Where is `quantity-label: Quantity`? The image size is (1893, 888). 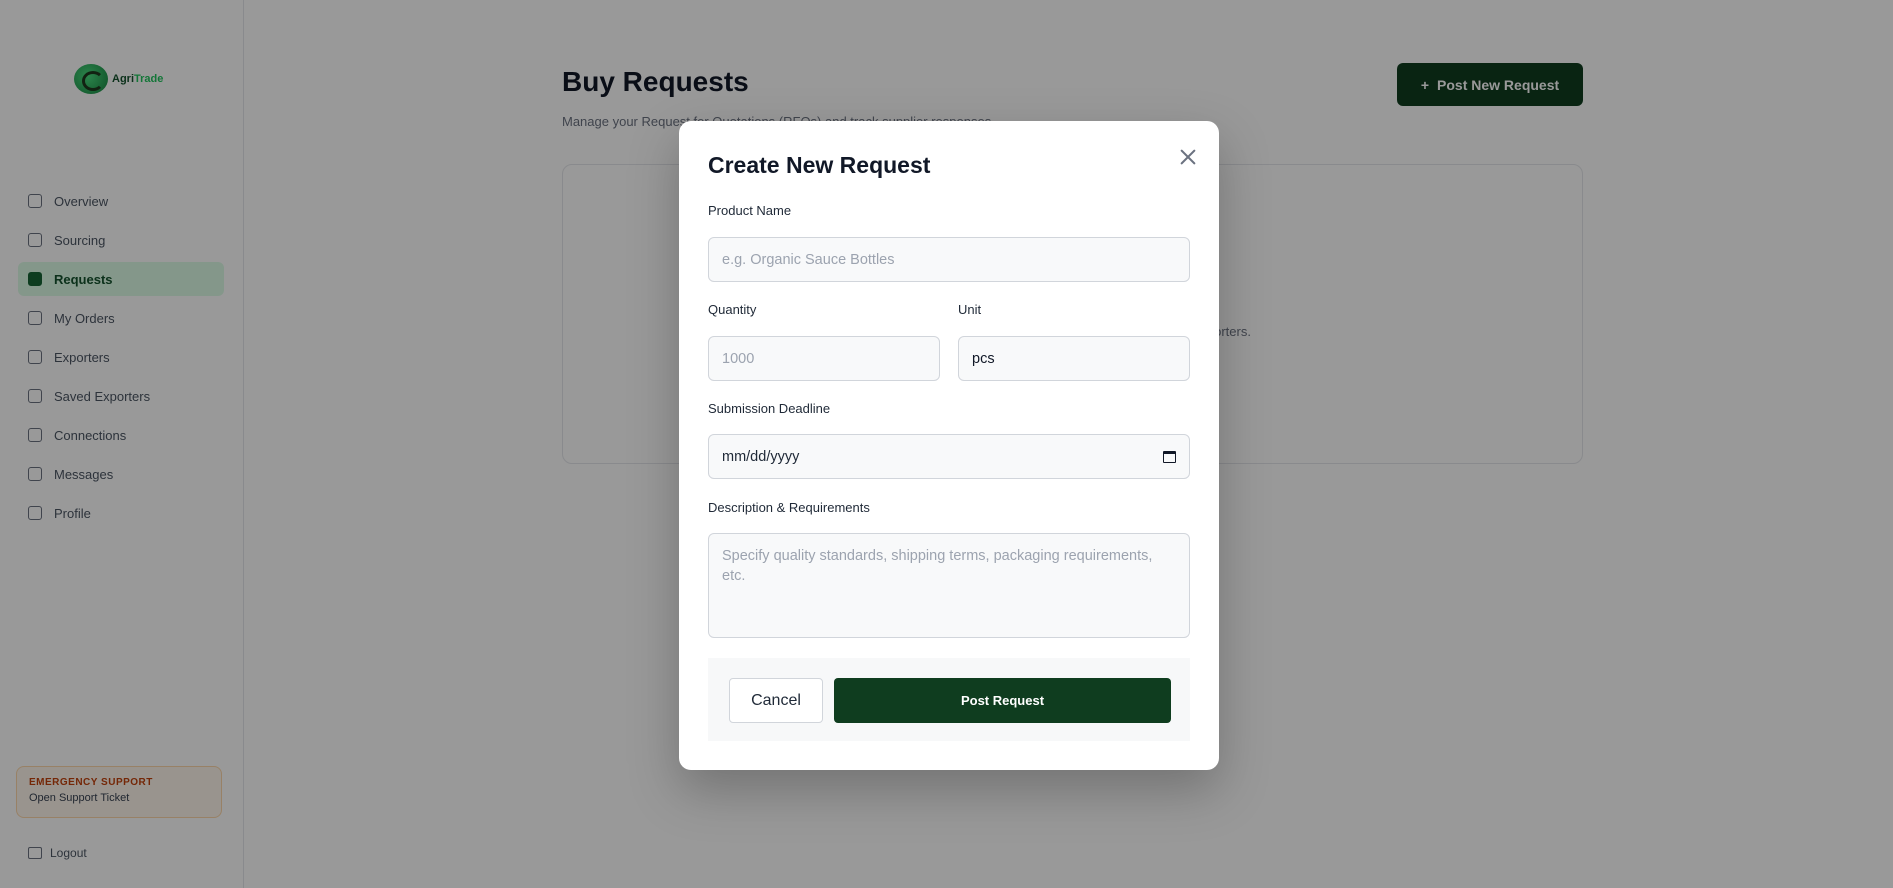 quantity-label: Quantity is located at coordinates (732, 309).